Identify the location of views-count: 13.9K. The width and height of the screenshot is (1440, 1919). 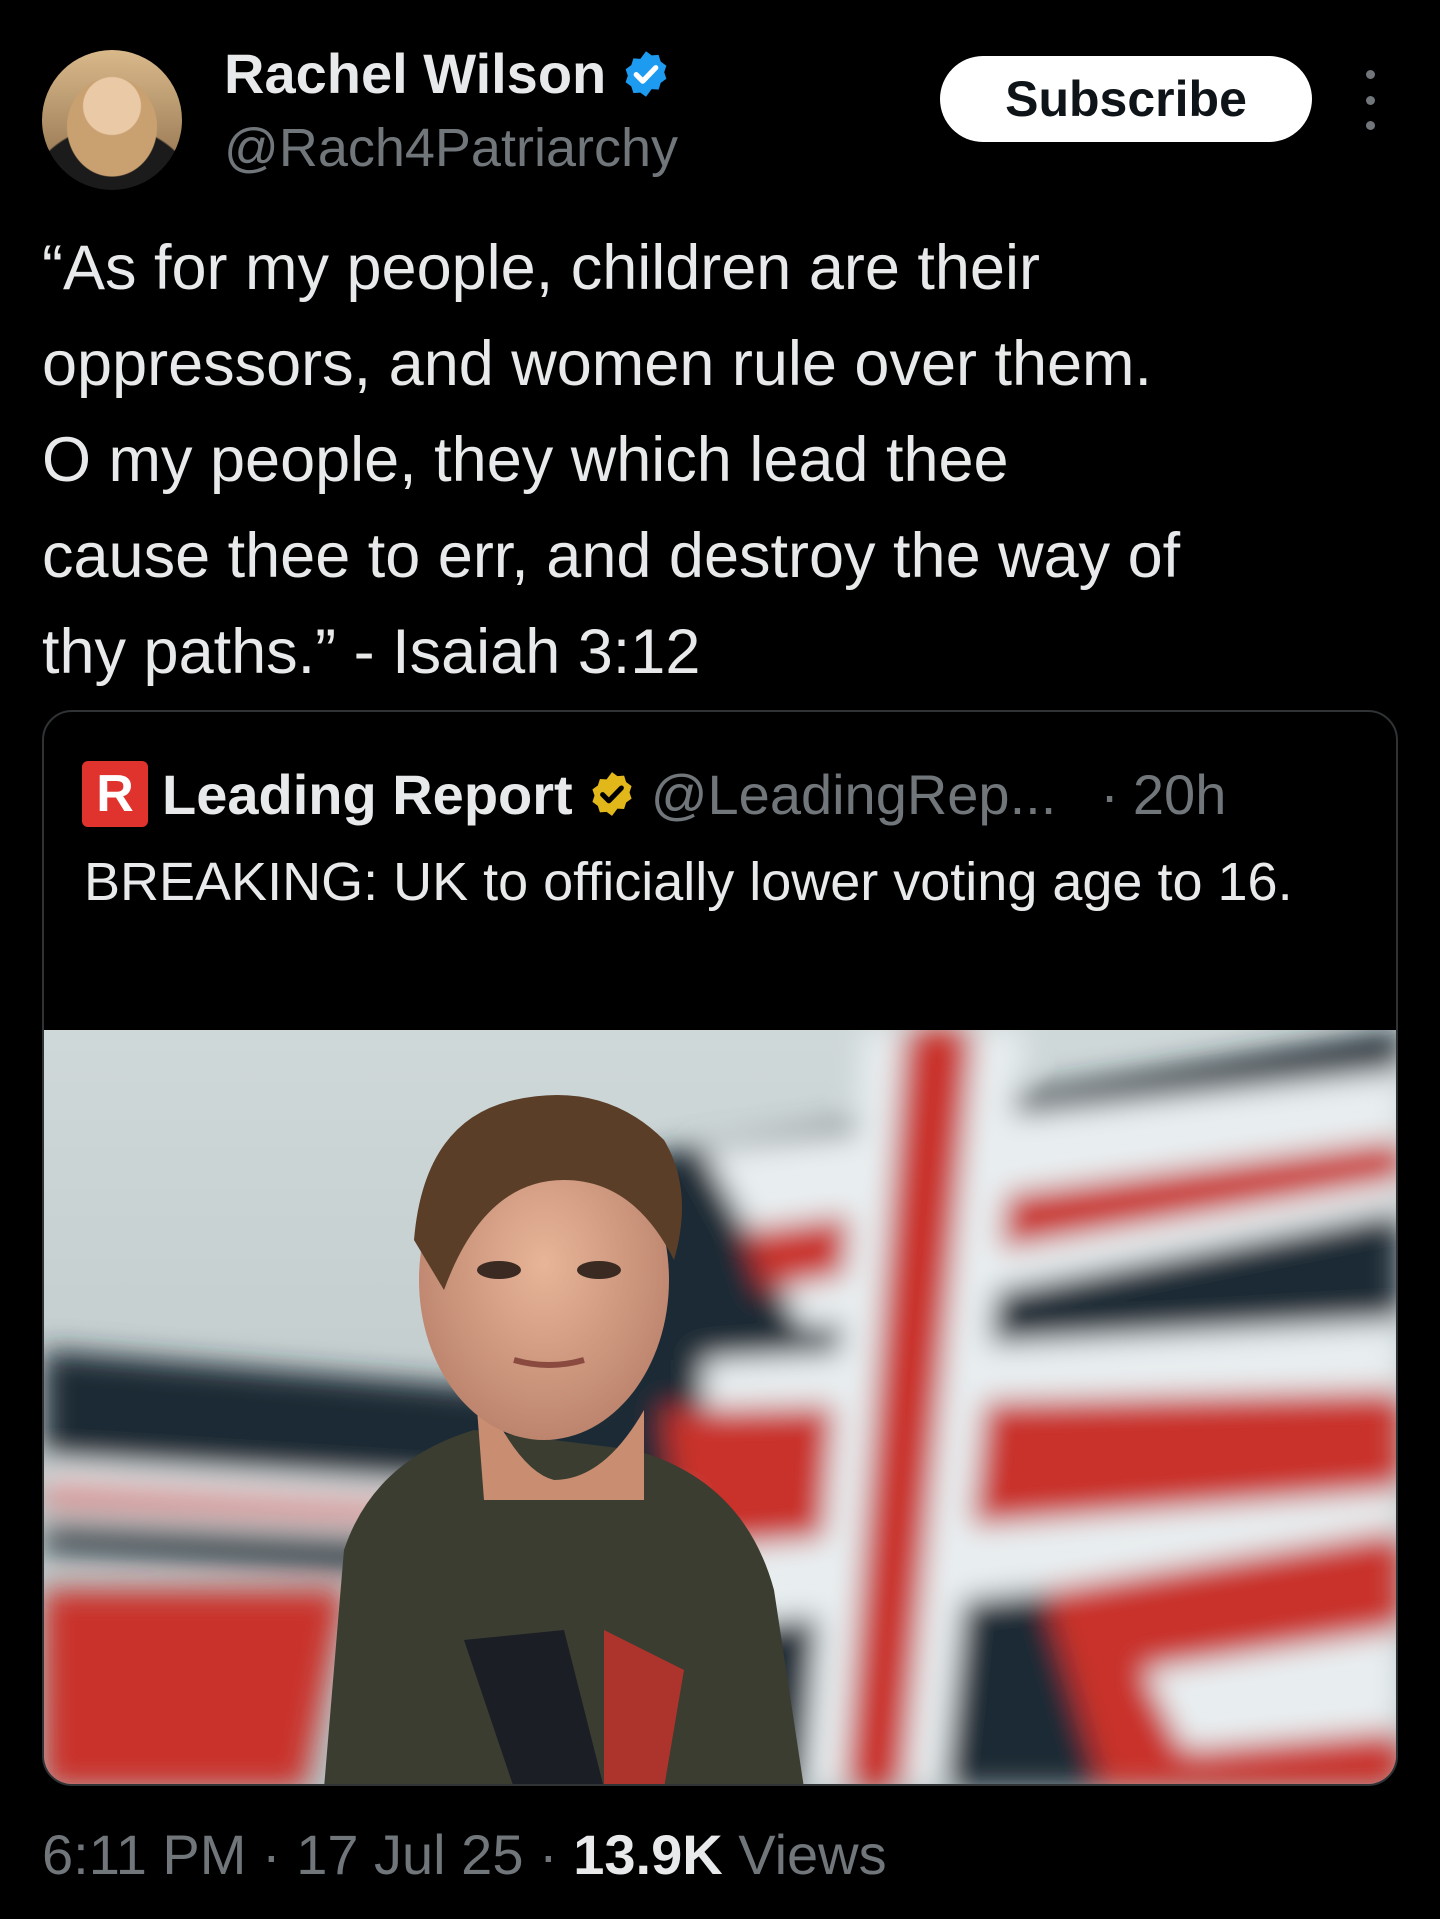
(647, 1854).